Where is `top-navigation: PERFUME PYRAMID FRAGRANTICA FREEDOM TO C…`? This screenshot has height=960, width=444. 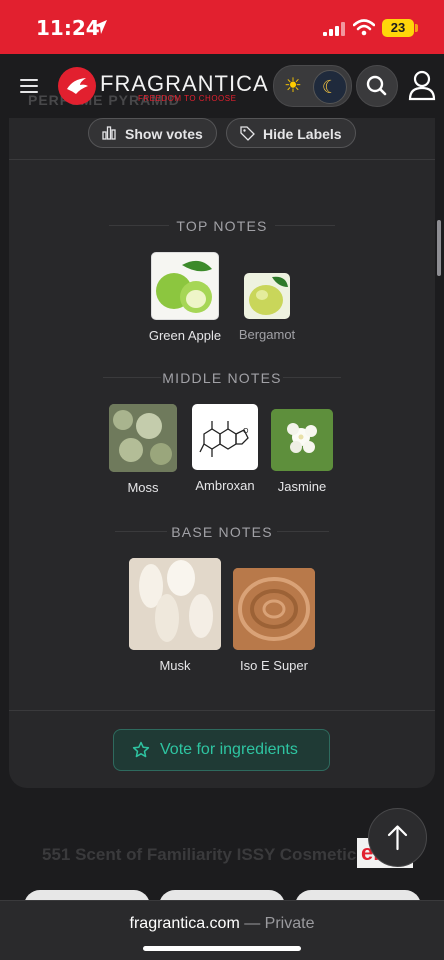 top-navigation: PERFUME PYRAMID FRAGRANTICA FREEDOM TO C… is located at coordinates (222, 87).